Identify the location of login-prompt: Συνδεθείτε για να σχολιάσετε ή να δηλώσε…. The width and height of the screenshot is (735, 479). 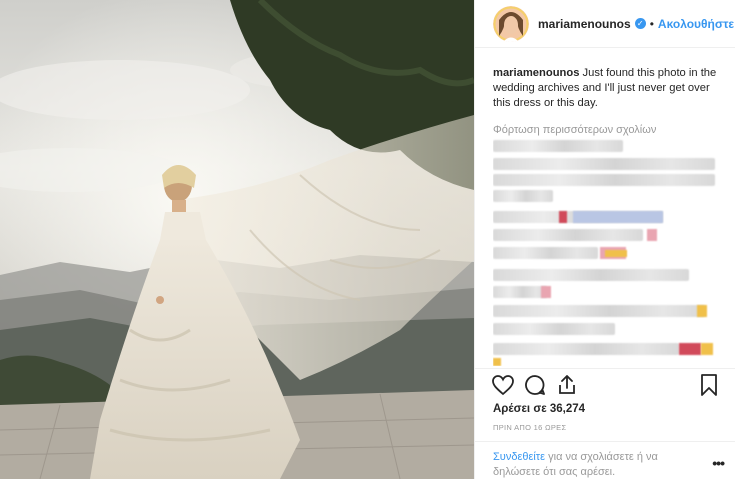
(605, 460).